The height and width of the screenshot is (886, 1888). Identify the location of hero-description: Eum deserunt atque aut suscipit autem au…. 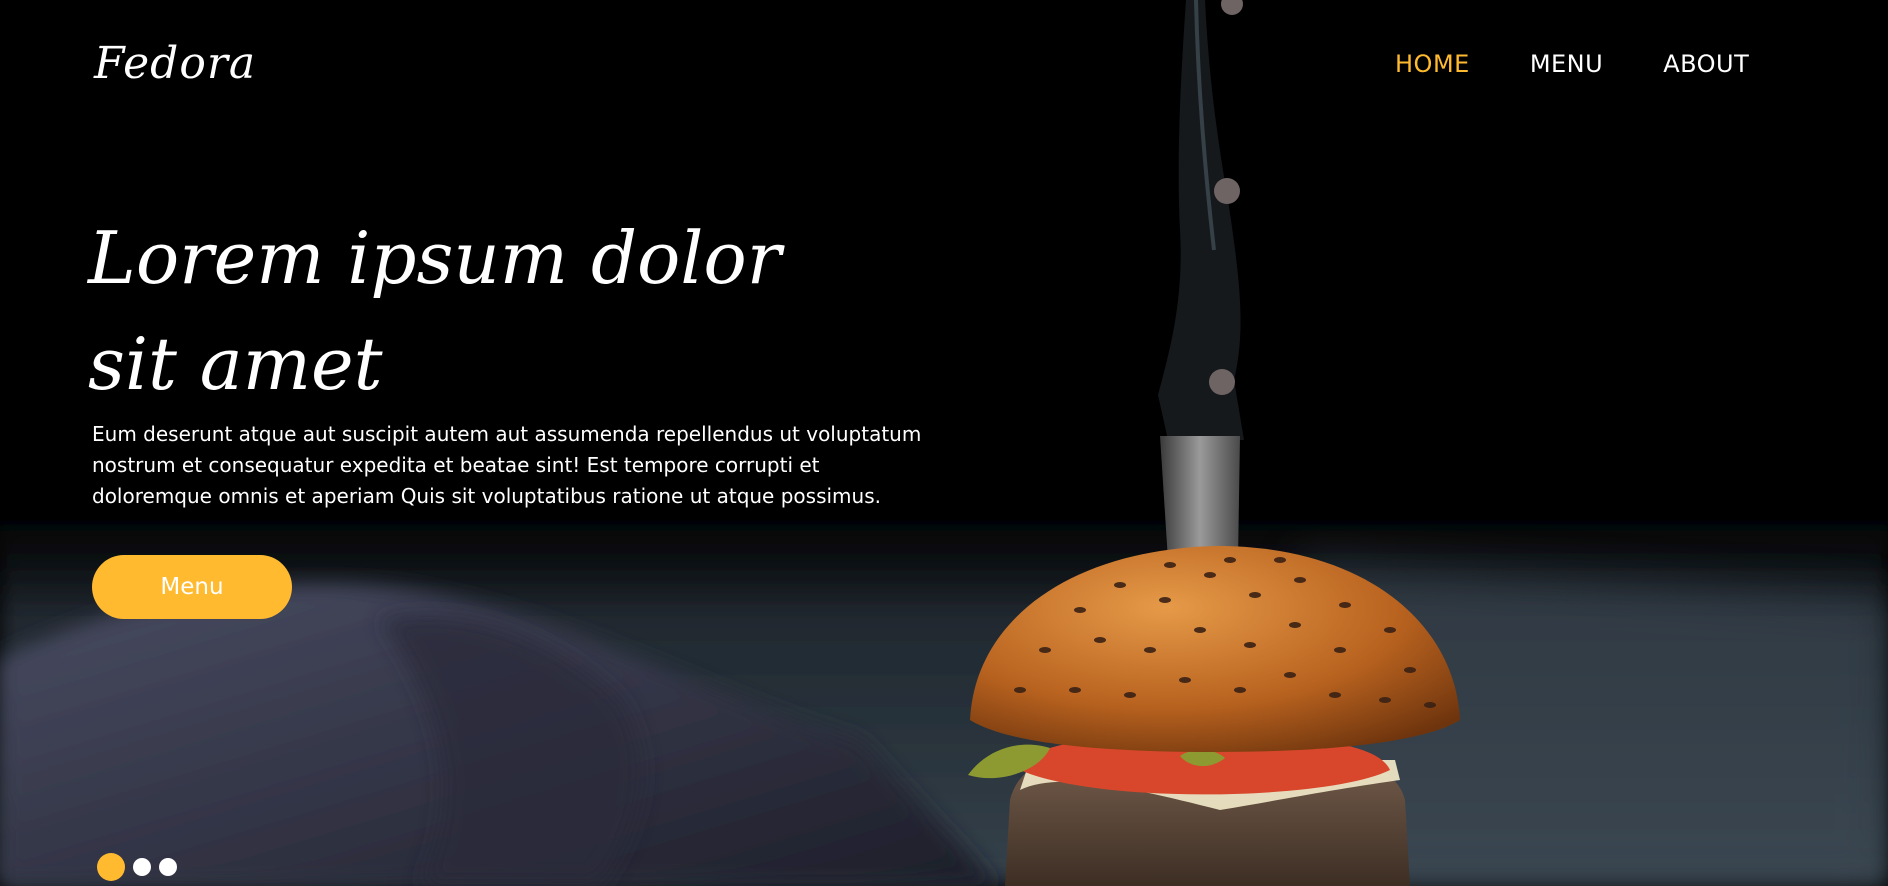
(507, 465).